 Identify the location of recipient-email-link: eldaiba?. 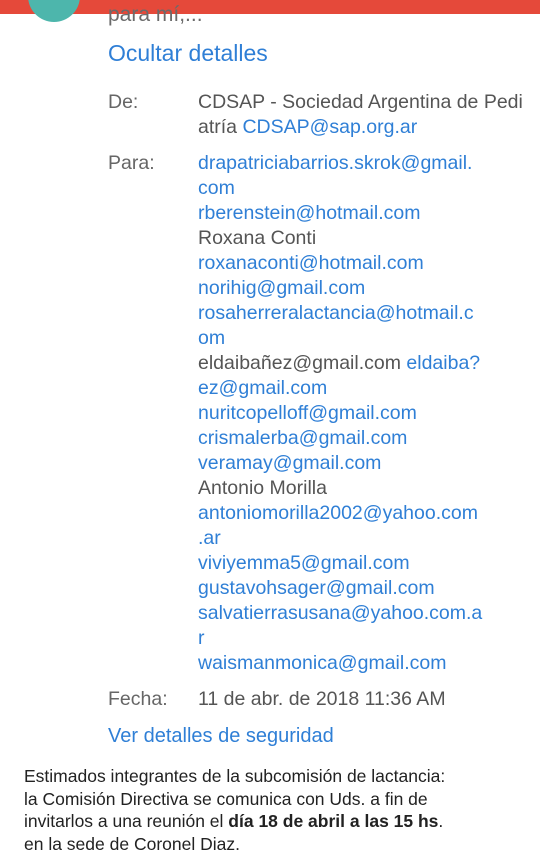
(443, 363).